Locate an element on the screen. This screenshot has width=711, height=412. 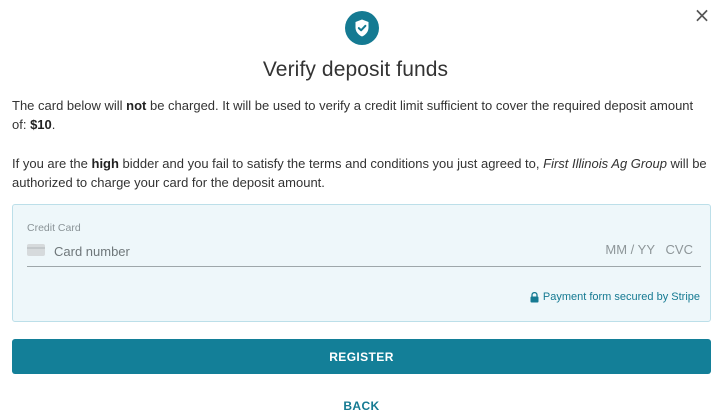
register-button: REGISTER is located at coordinates (361, 356).